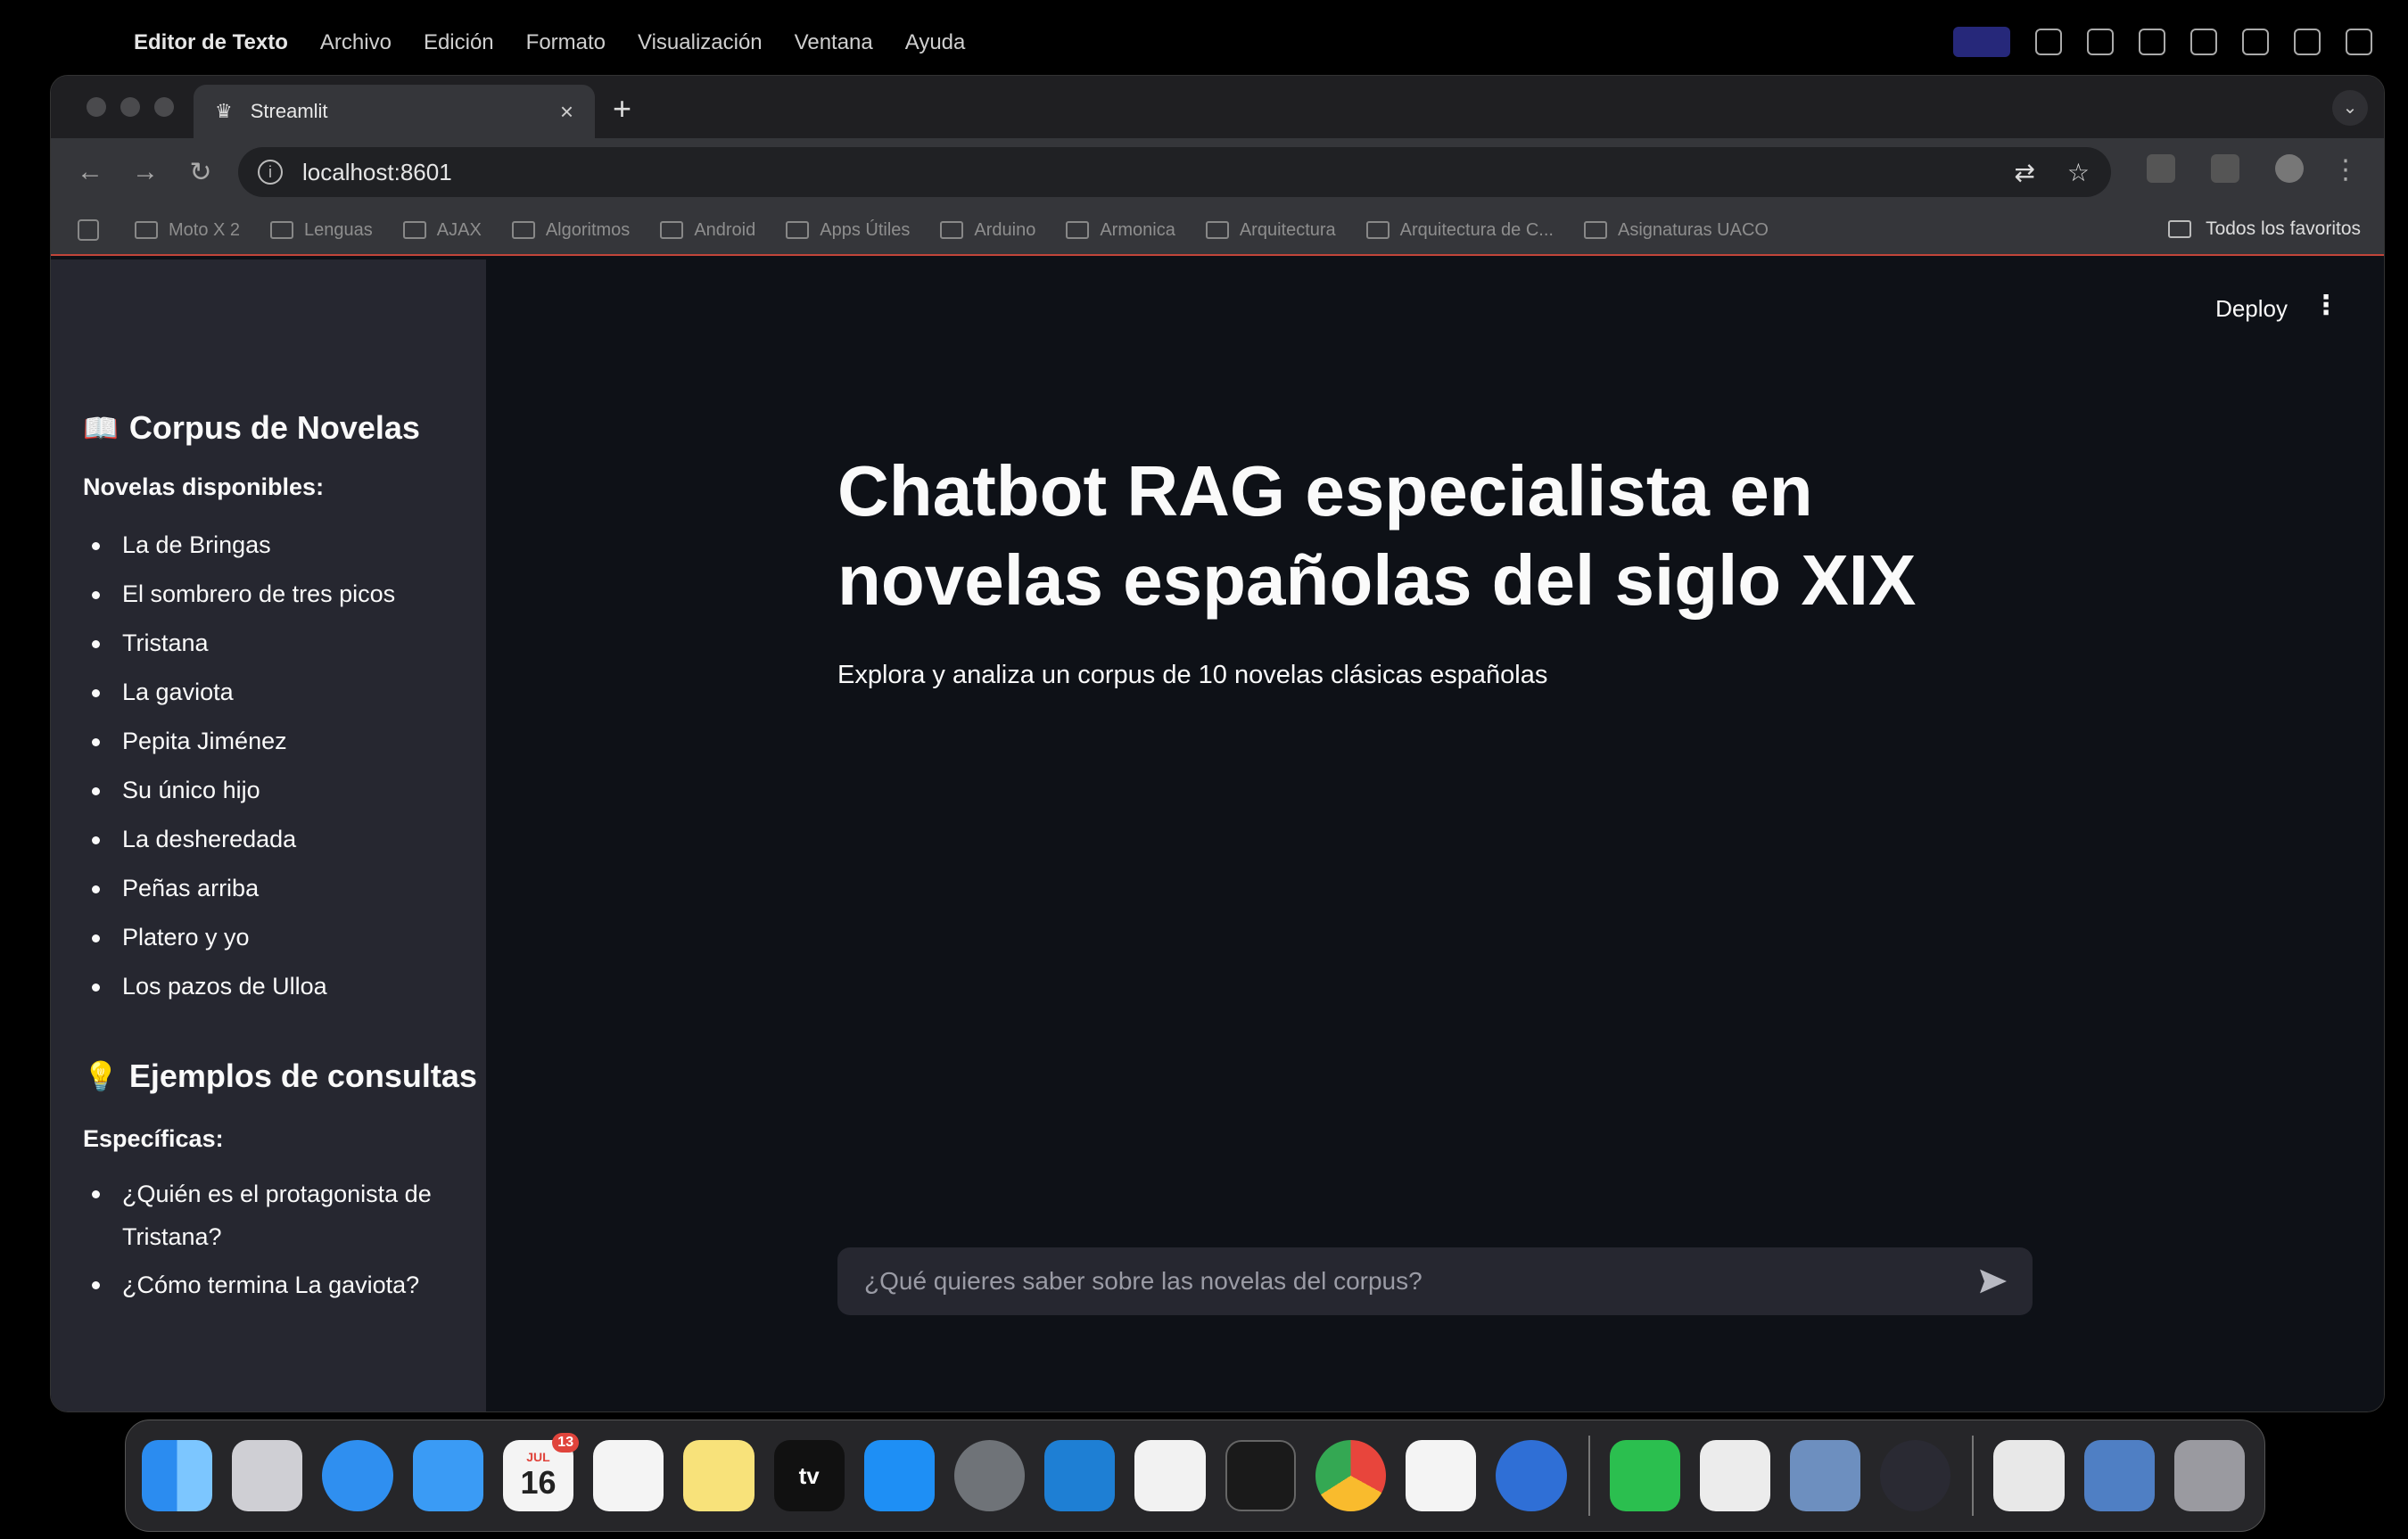 Image resolution: width=2408 pixels, height=1539 pixels. What do you see at coordinates (394, 112) in the screenshot?
I see `tab-streamlit: ♛ Streamlit ×` at bounding box center [394, 112].